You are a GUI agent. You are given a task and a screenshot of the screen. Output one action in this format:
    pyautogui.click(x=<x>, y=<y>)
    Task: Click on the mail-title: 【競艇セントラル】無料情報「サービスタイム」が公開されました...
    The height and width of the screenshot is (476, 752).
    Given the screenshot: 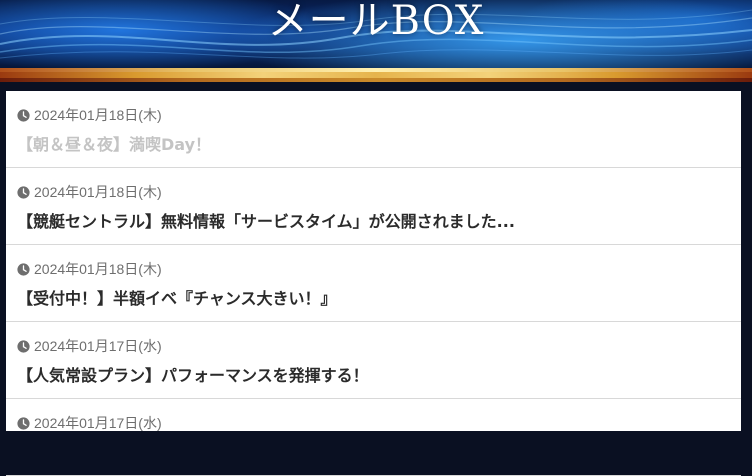 What is the action you would take?
    pyautogui.click(x=266, y=220)
    